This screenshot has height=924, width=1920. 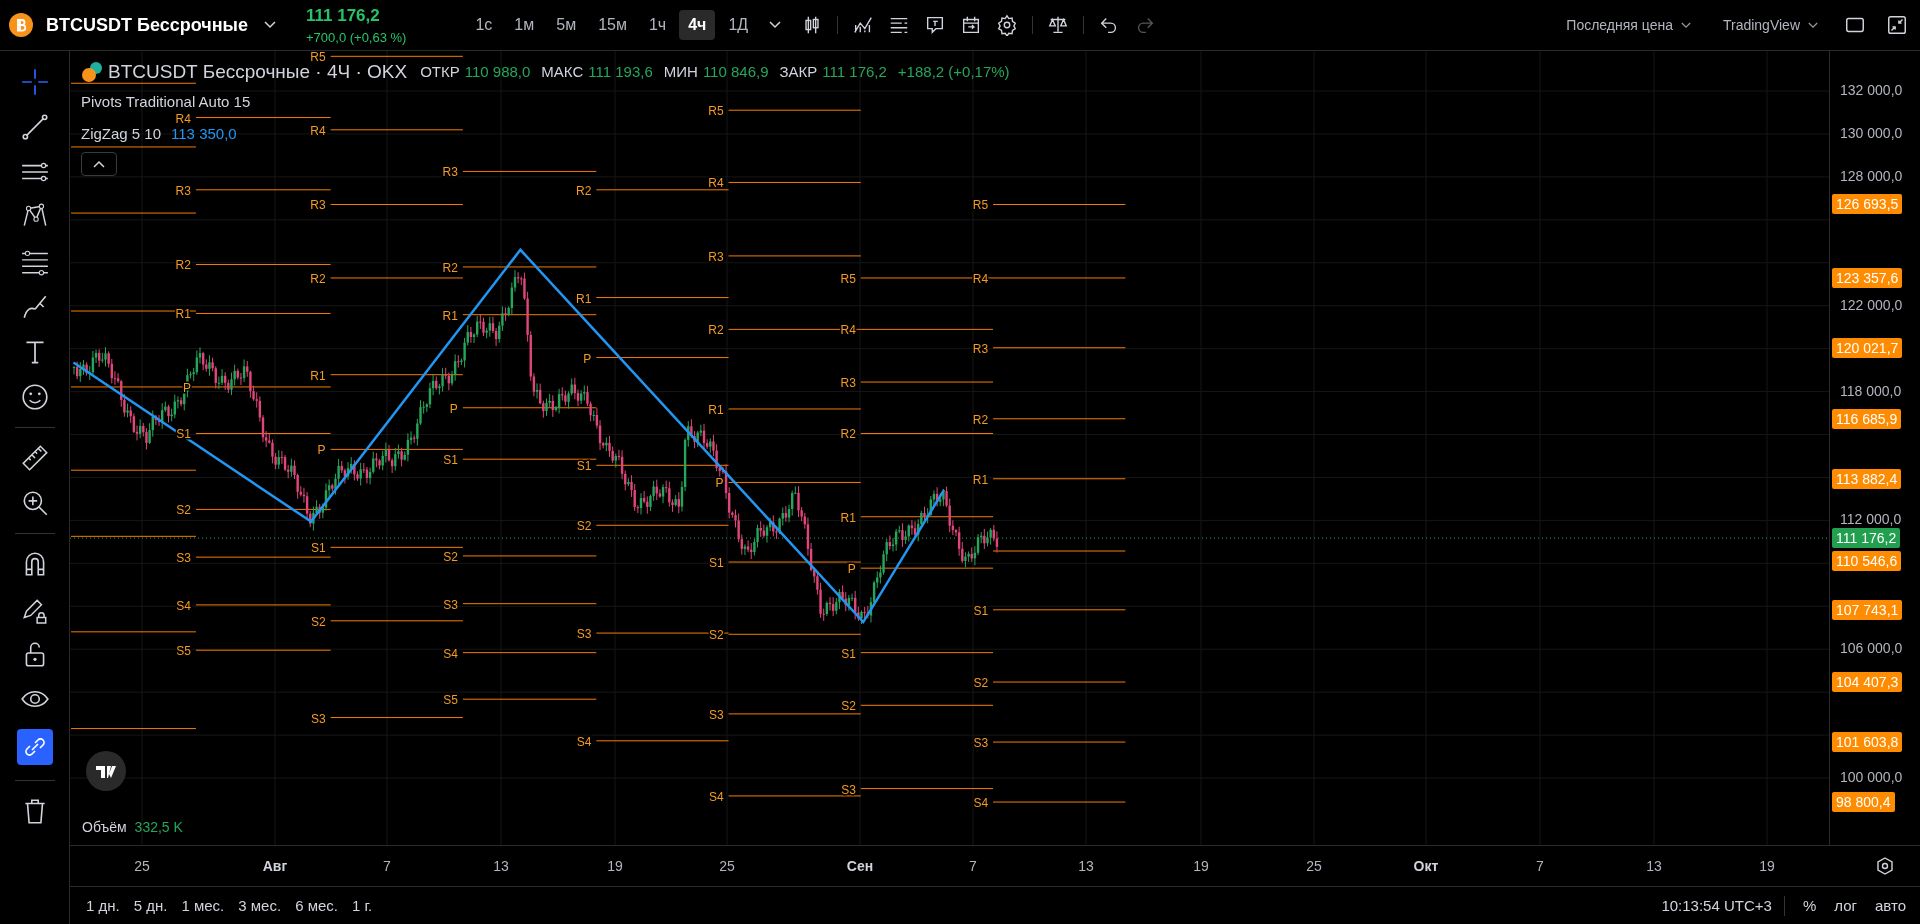 I want to click on current-price: 111 176,2, so click(x=343, y=15).